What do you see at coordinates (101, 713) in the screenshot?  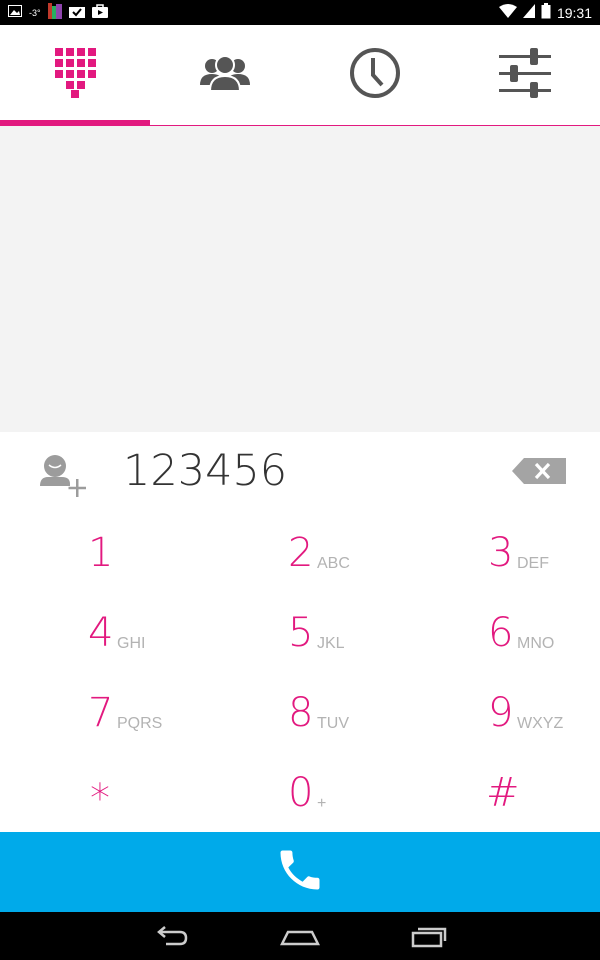 I see `key-digit: 7` at bounding box center [101, 713].